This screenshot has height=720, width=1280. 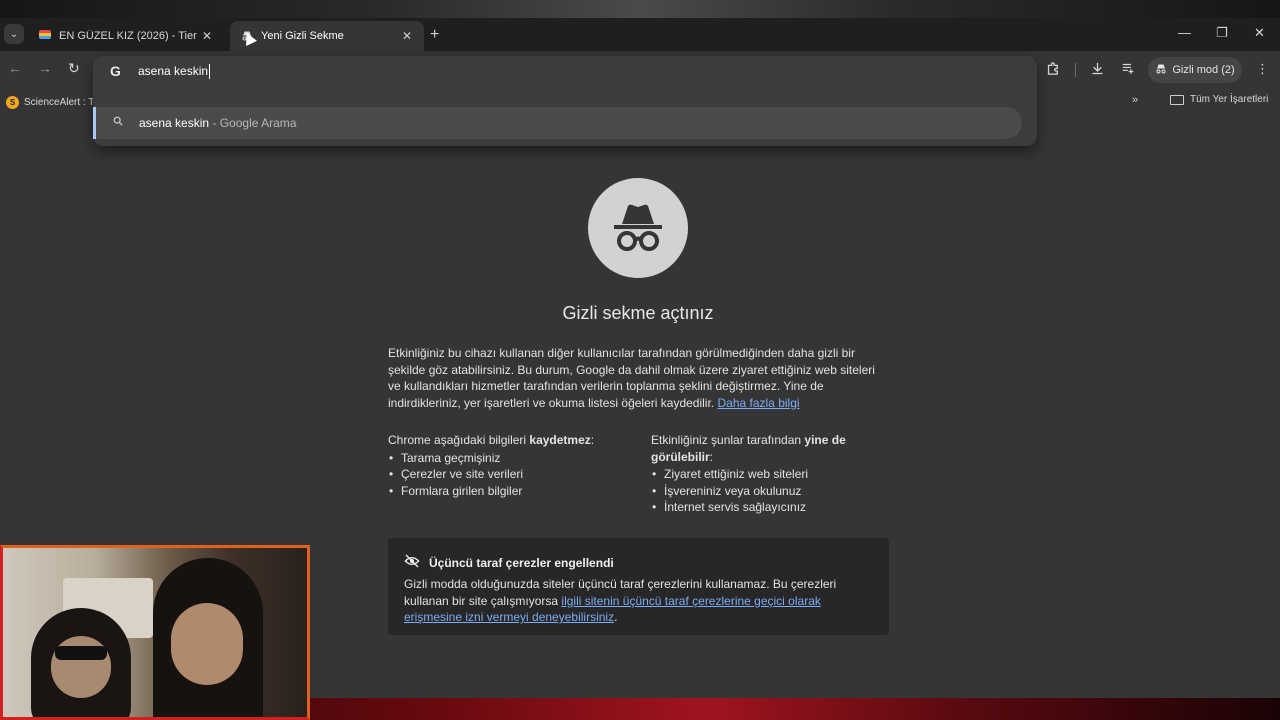 What do you see at coordinates (491, 440) in the screenshot?
I see `not-saved-heading: Chrome aşağıdaki bilgileri kaydetmez:` at bounding box center [491, 440].